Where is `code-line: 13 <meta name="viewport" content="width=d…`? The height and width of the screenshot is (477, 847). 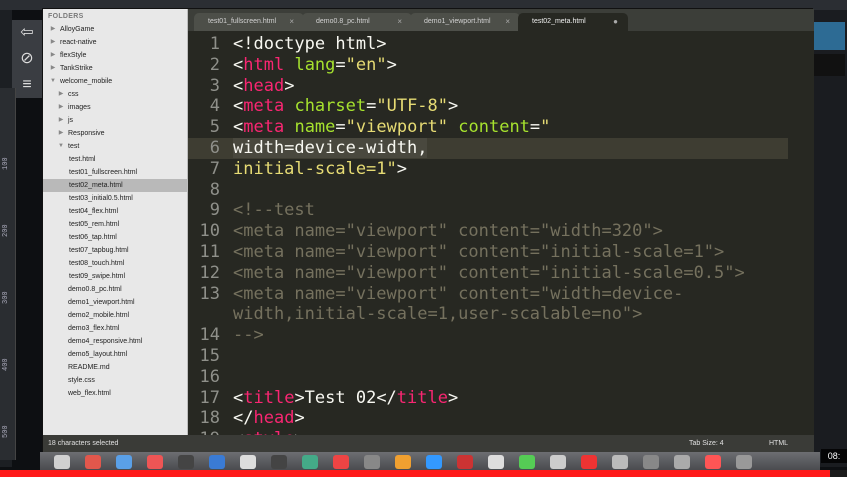 code-line: 13 <meta name="viewport" content="width=d… is located at coordinates (488, 294).